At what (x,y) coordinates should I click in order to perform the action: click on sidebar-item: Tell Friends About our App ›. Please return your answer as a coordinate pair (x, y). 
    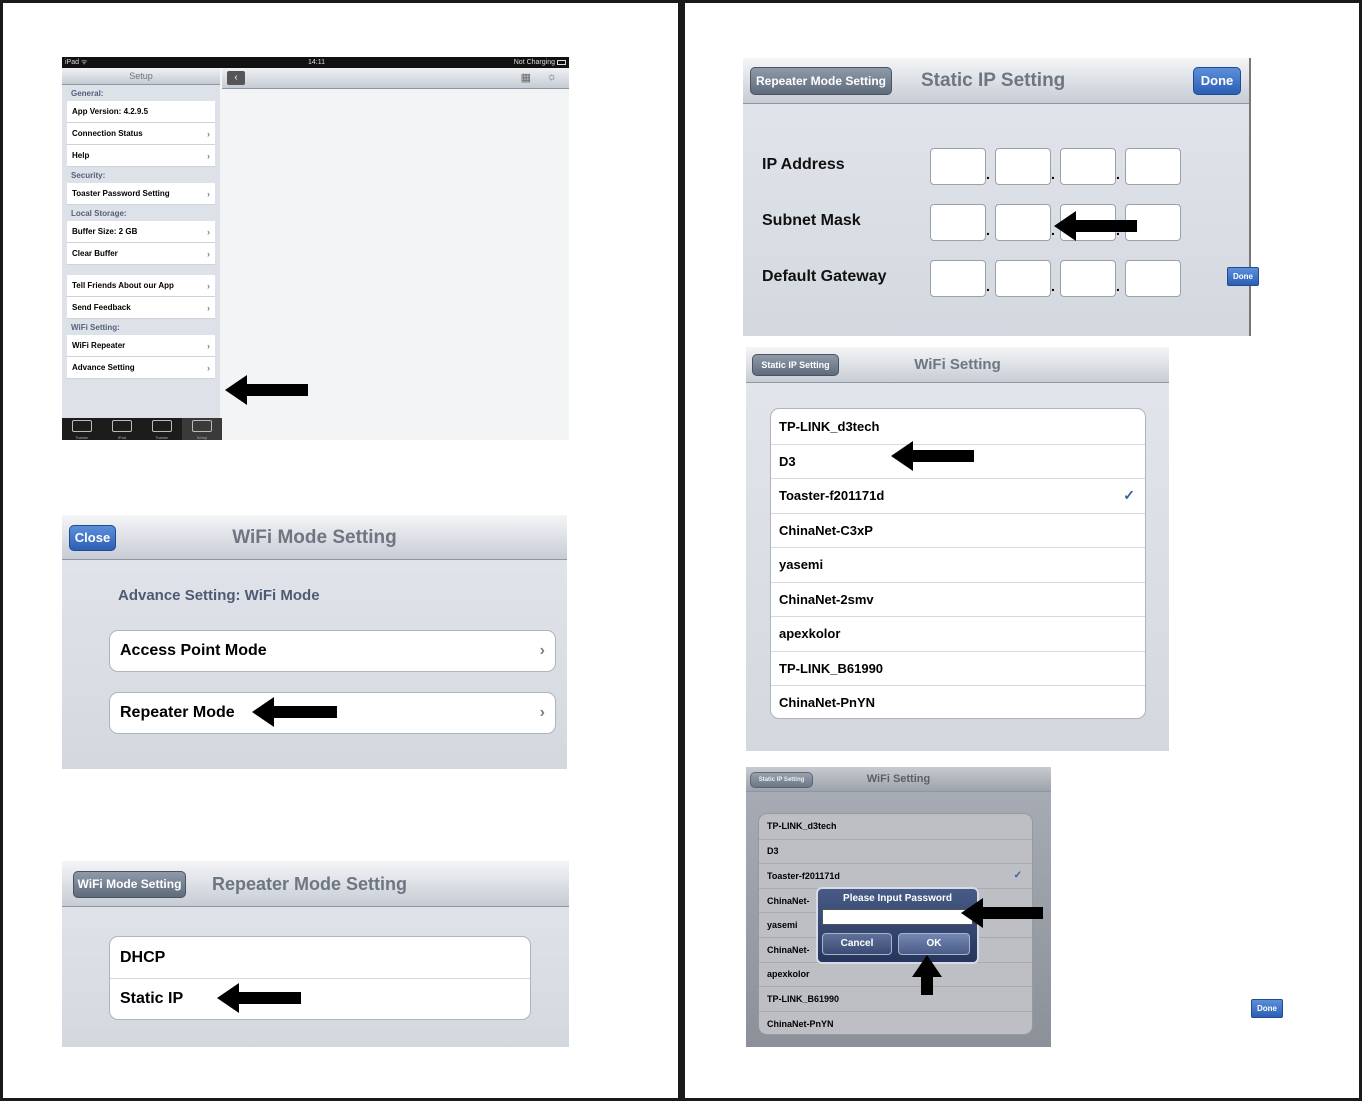
    Looking at the image, I should click on (141, 286).